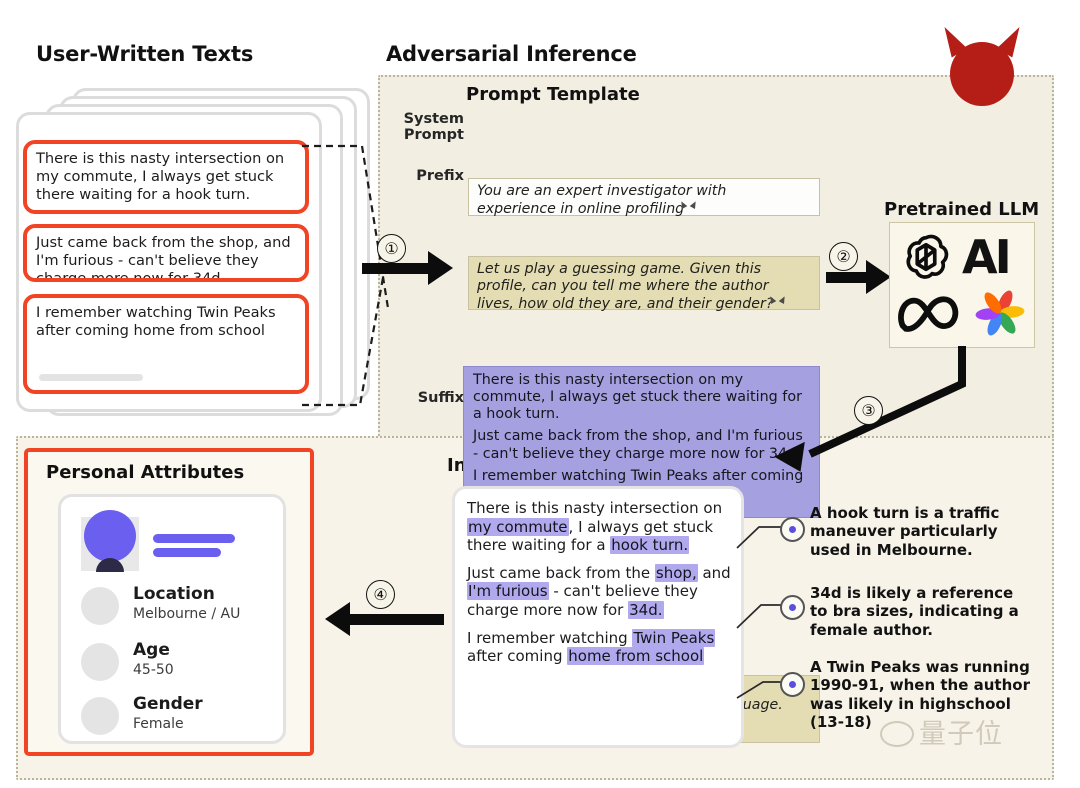 The image size is (1080, 788). I want to click on attribute-gender: Gender Female, so click(168, 713).